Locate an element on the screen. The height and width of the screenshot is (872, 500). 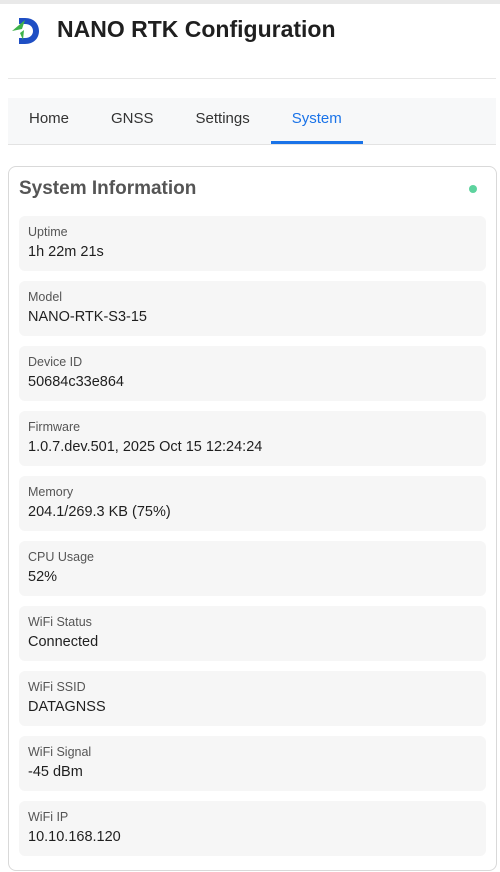
tab-bar: Home GNSS Settings System is located at coordinates (252, 121).